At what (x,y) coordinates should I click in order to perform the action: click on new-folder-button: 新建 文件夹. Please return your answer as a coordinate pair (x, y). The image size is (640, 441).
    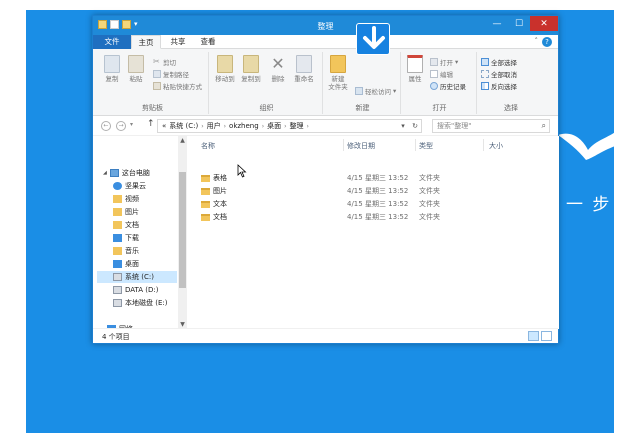
    Looking at the image, I should click on (338, 73).